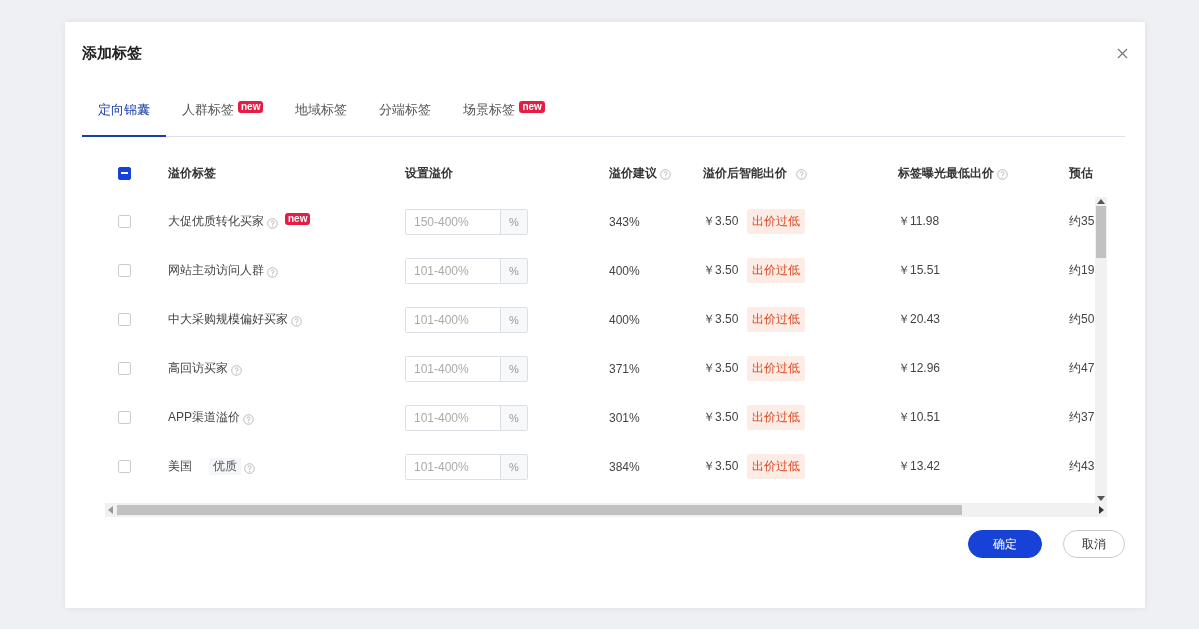 Image resolution: width=1199 pixels, height=629 pixels. What do you see at coordinates (919, 319) in the screenshot?
I see `min-bid-value: ￥20.43` at bounding box center [919, 319].